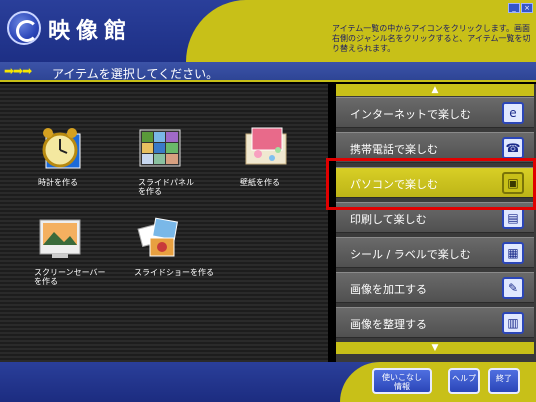  I want to click on category-internet: インターネットで楽しむ e, so click(435, 112).